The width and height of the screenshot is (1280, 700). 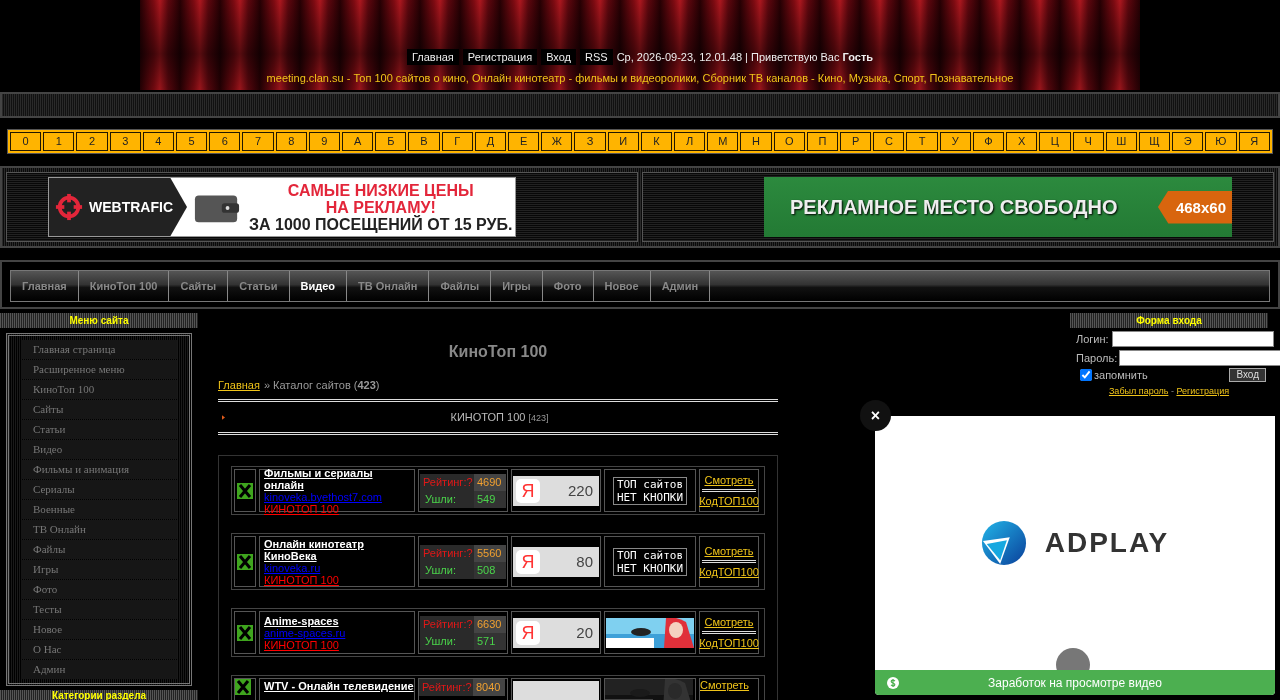 What do you see at coordinates (99, 509) in the screenshot?
I see `menu-item: Военные` at bounding box center [99, 509].